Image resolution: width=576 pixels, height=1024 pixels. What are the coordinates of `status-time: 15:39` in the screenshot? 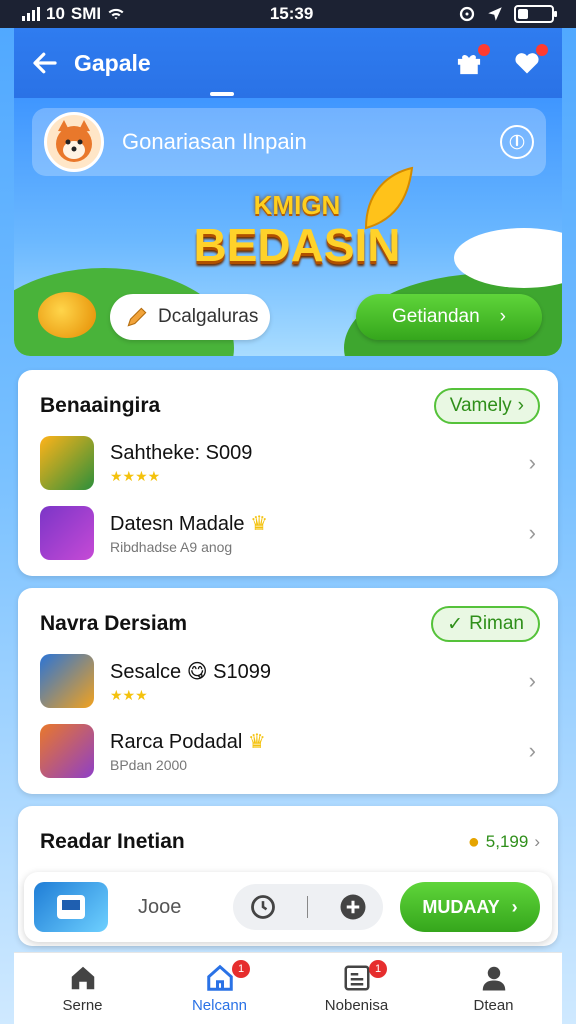 It's located at (291, 13).